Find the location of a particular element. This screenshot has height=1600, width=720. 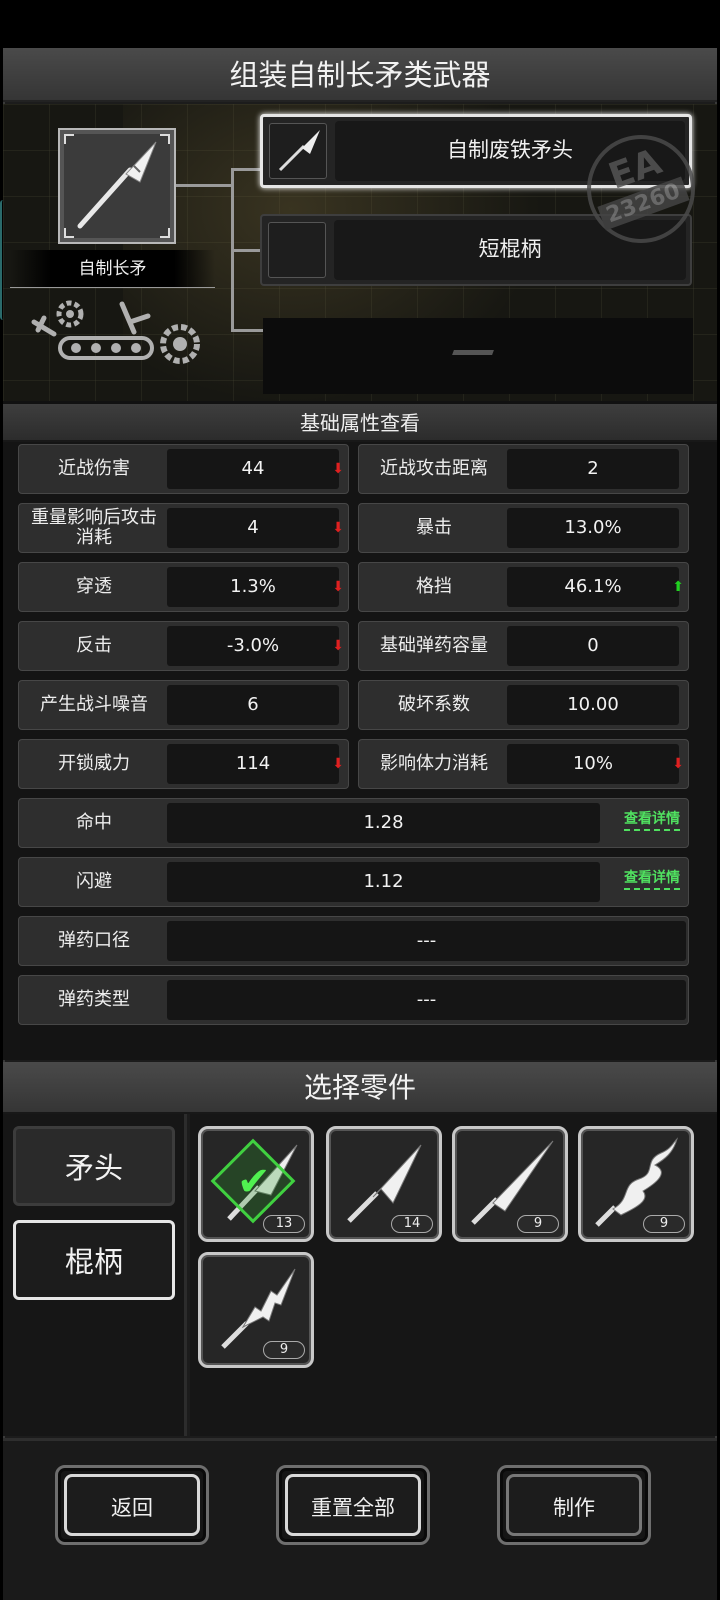

back-button: 返回 is located at coordinates (132, 1505).